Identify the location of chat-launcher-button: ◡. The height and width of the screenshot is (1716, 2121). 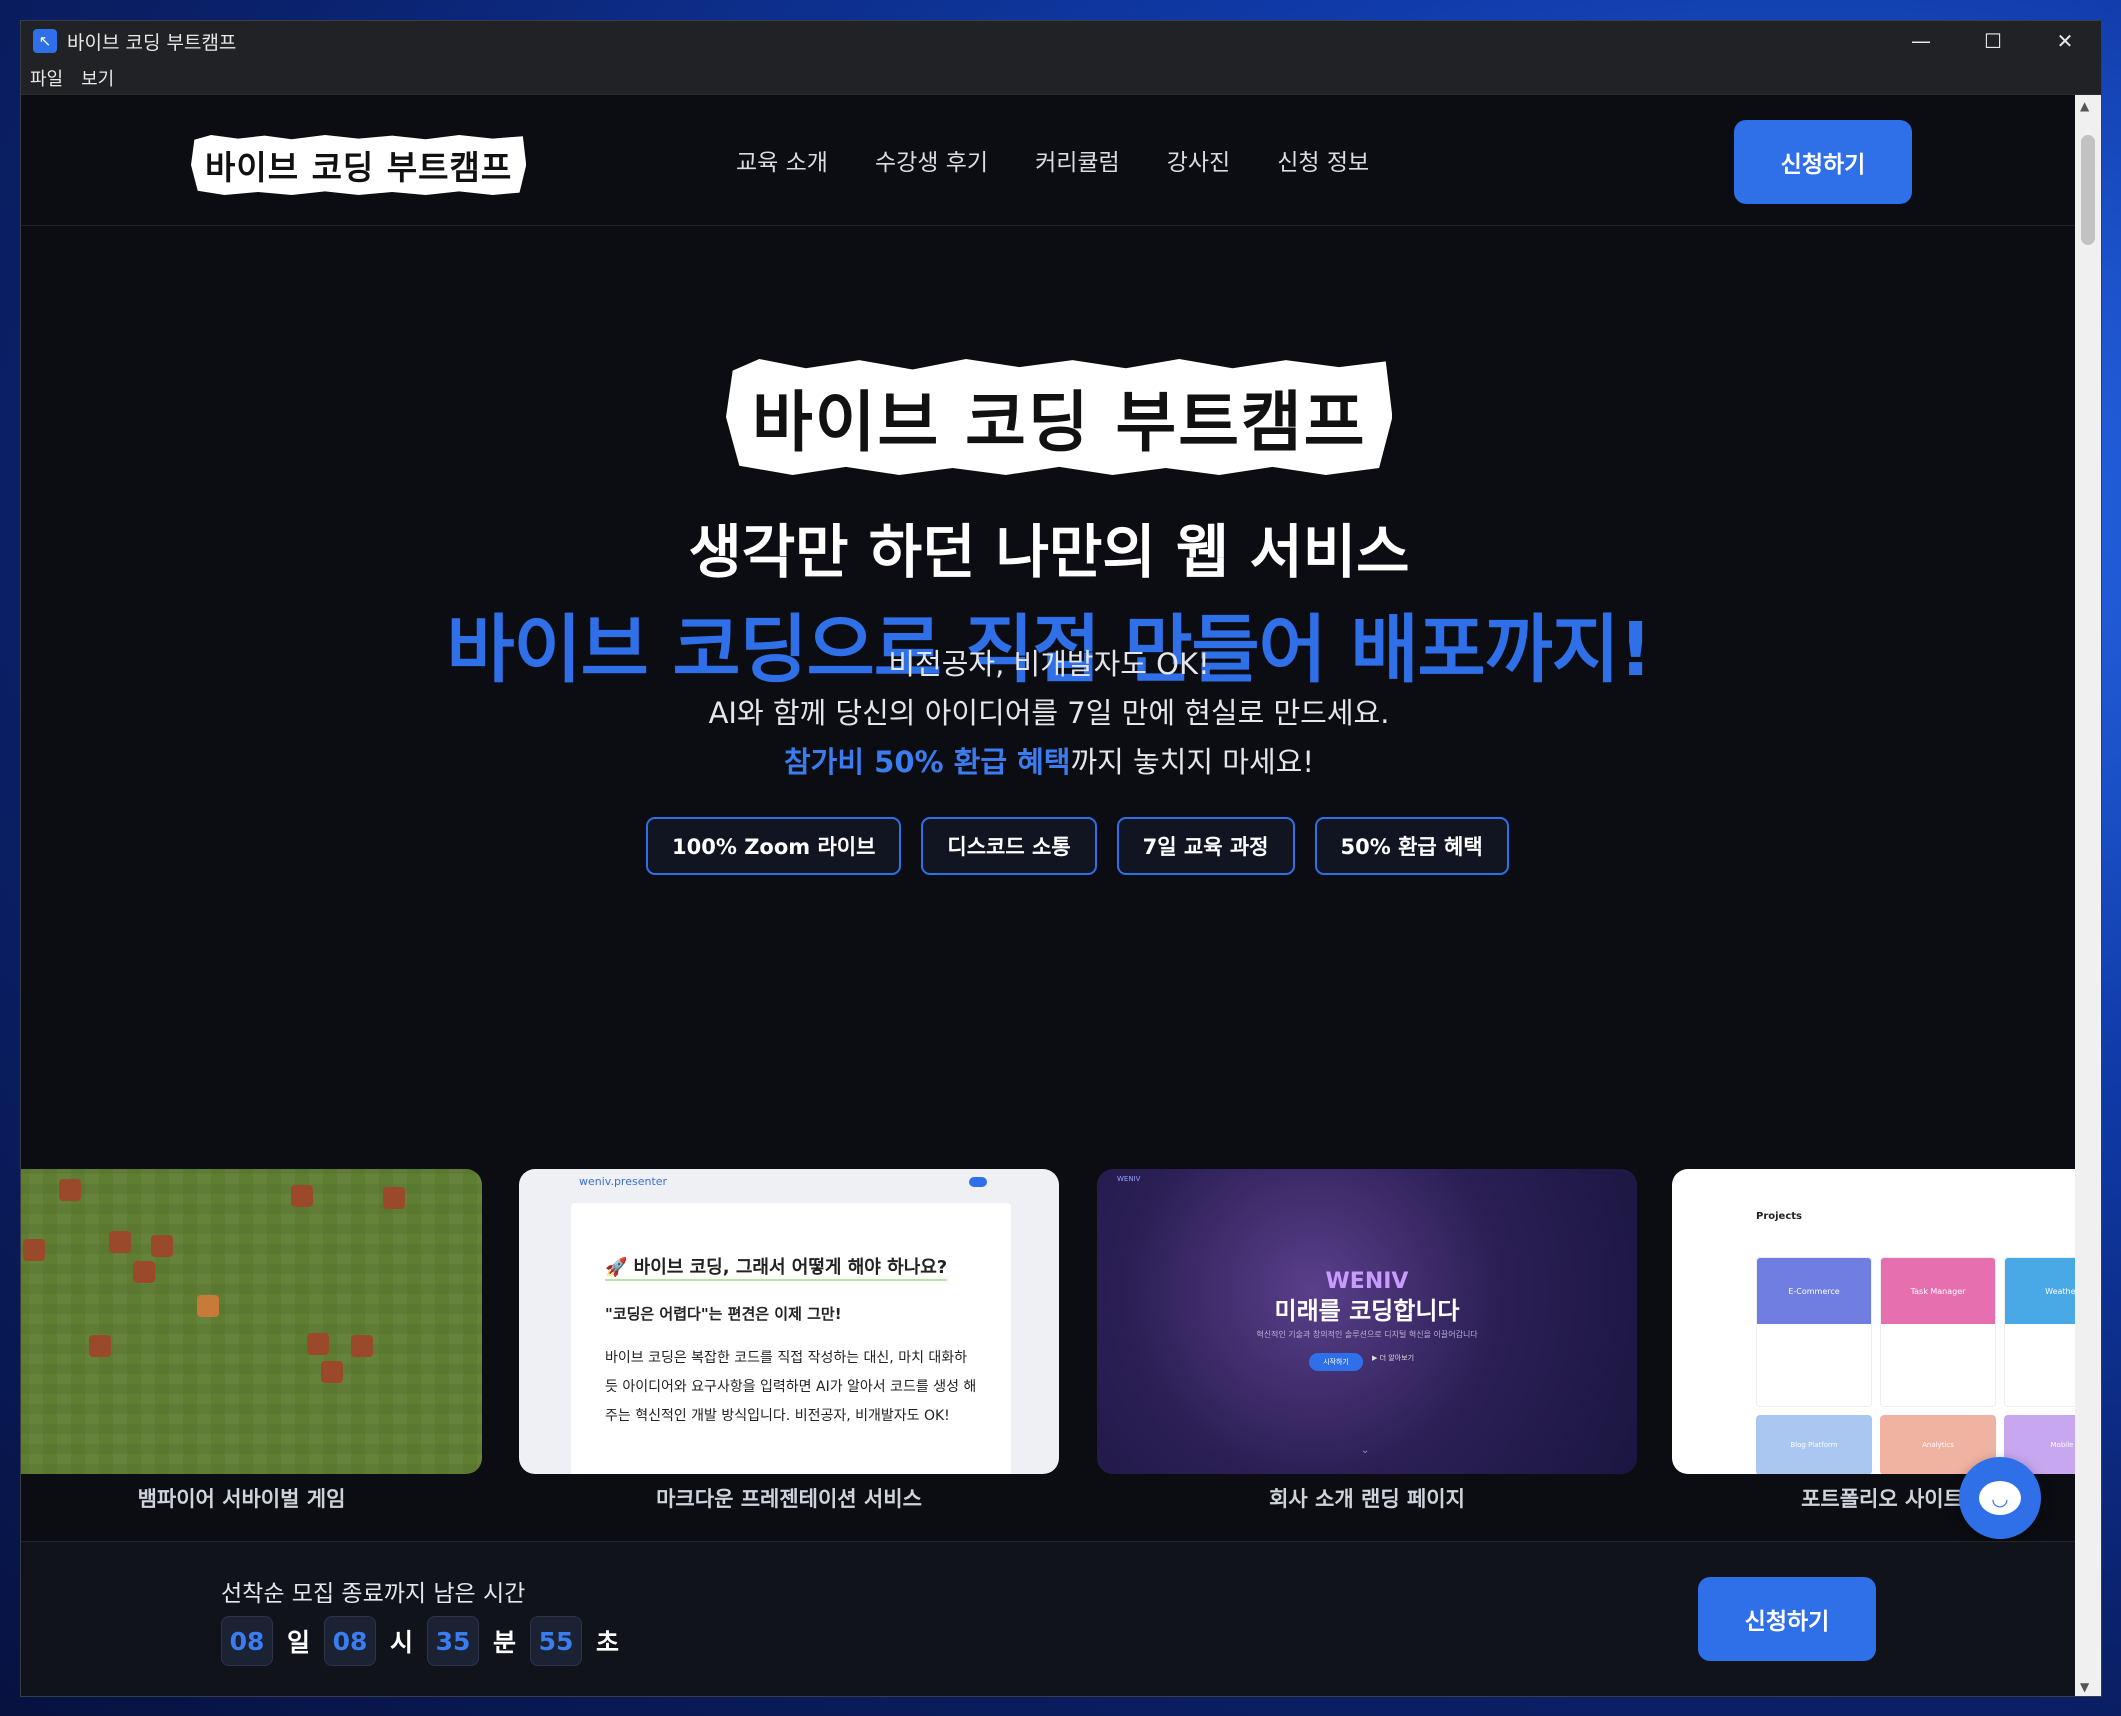
(2000, 1498).